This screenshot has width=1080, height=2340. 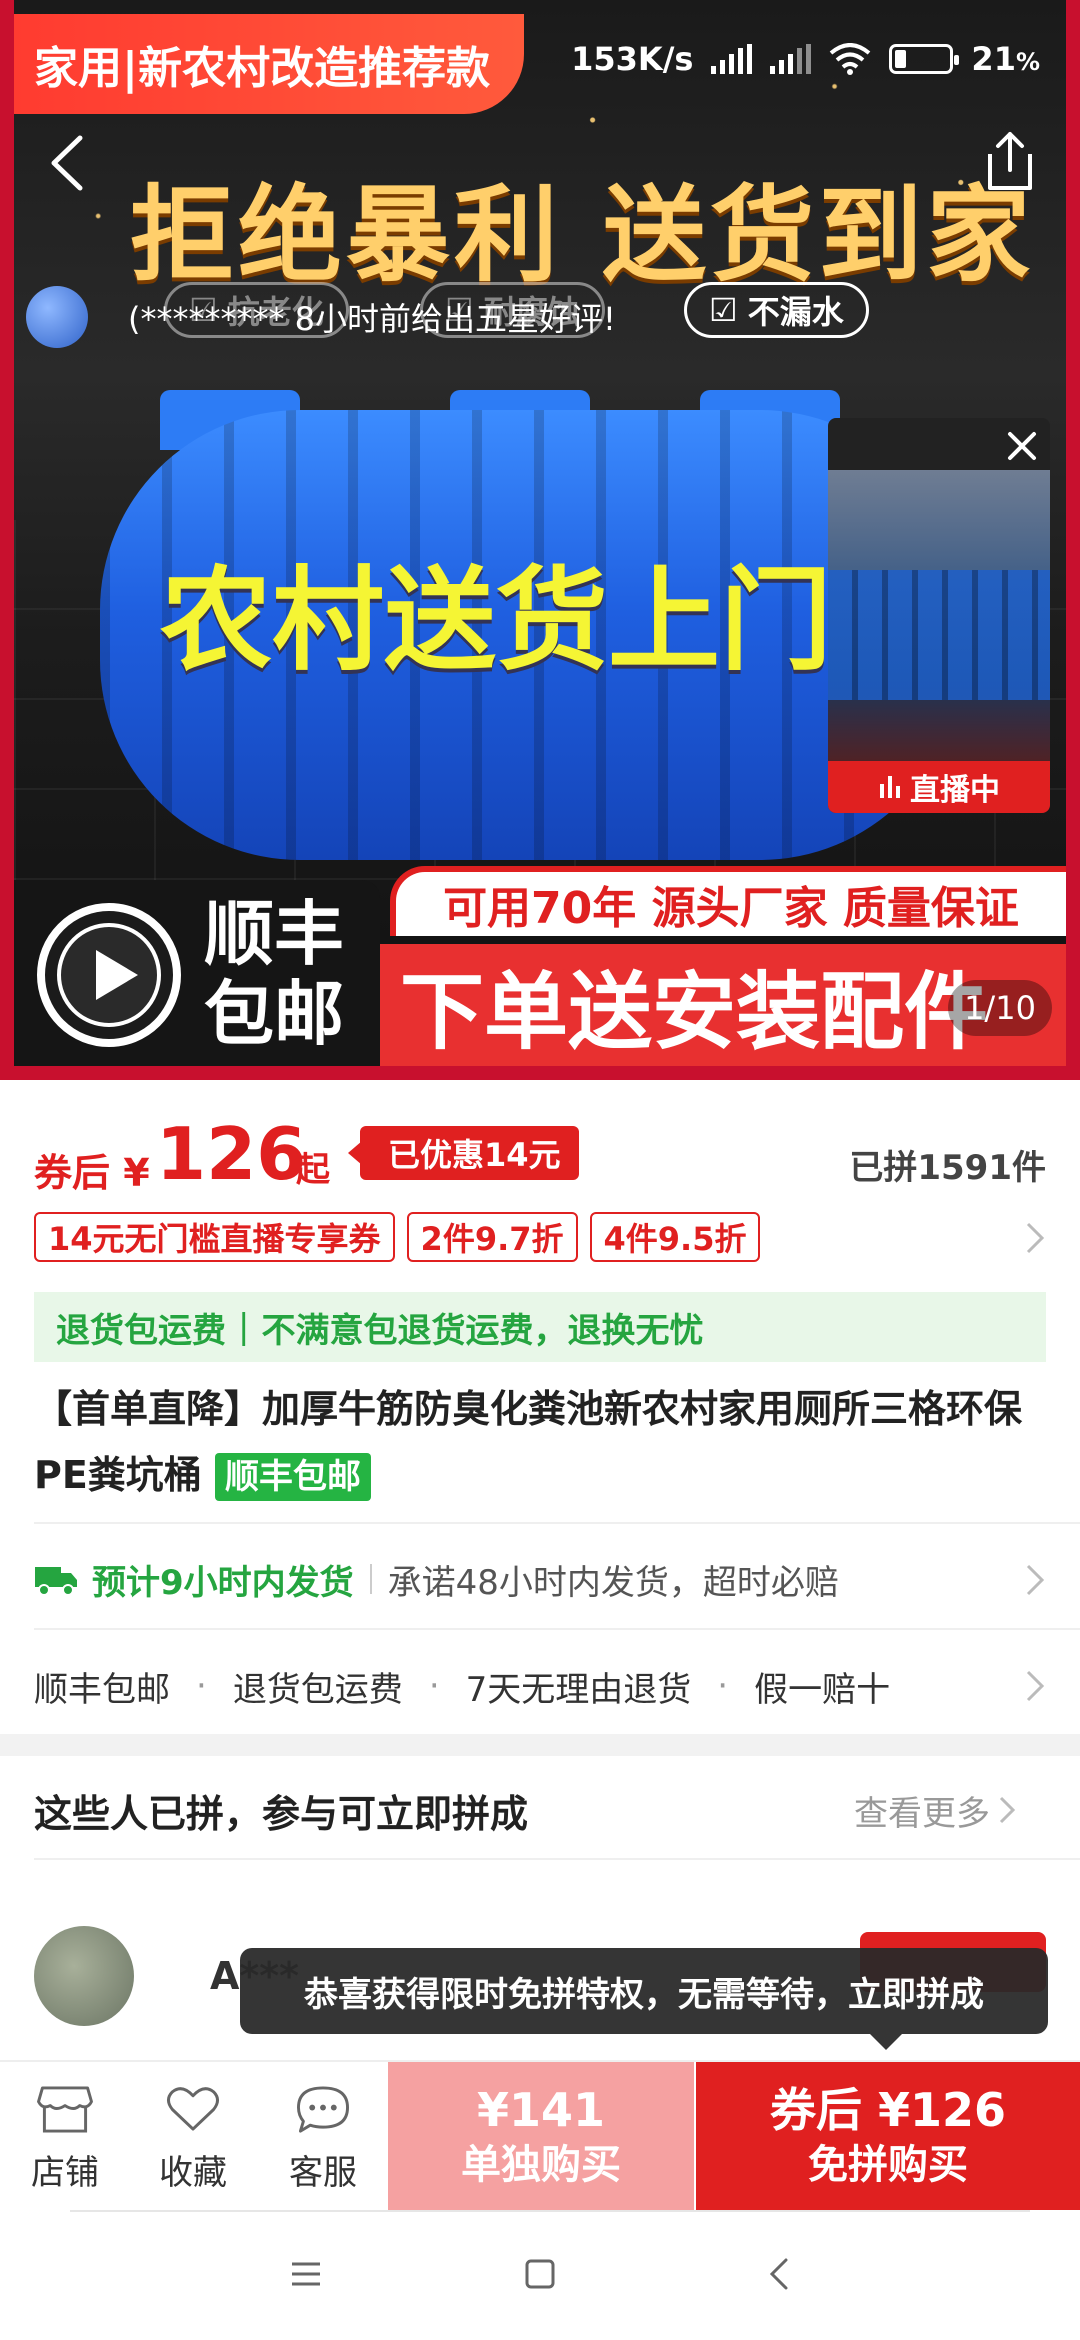 I want to click on service-fake-compensation: 假一赔十, so click(x=822, y=1689).